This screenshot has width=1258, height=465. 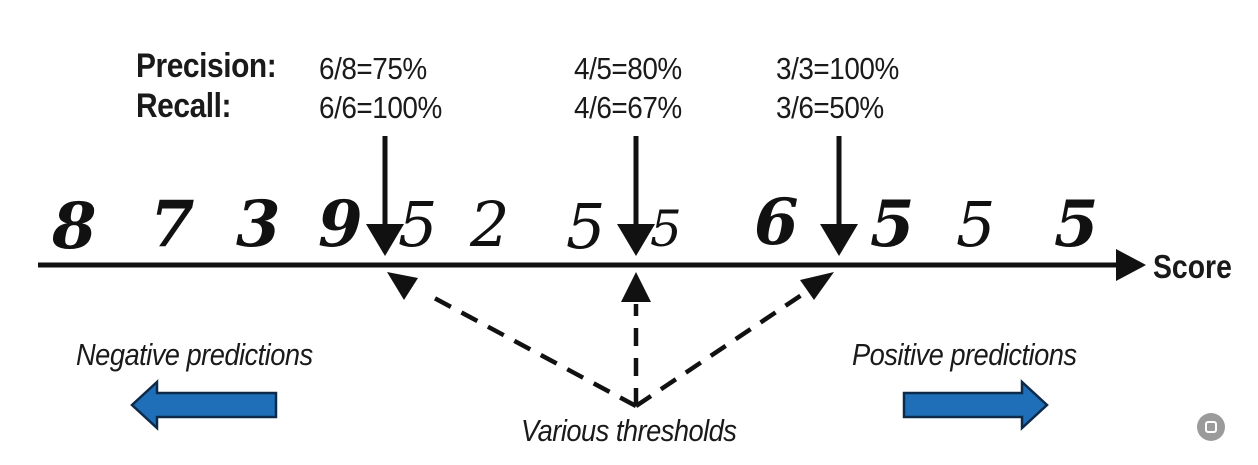 What do you see at coordinates (204, 405) in the screenshot?
I see `negative-direction-arrow` at bounding box center [204, 405].